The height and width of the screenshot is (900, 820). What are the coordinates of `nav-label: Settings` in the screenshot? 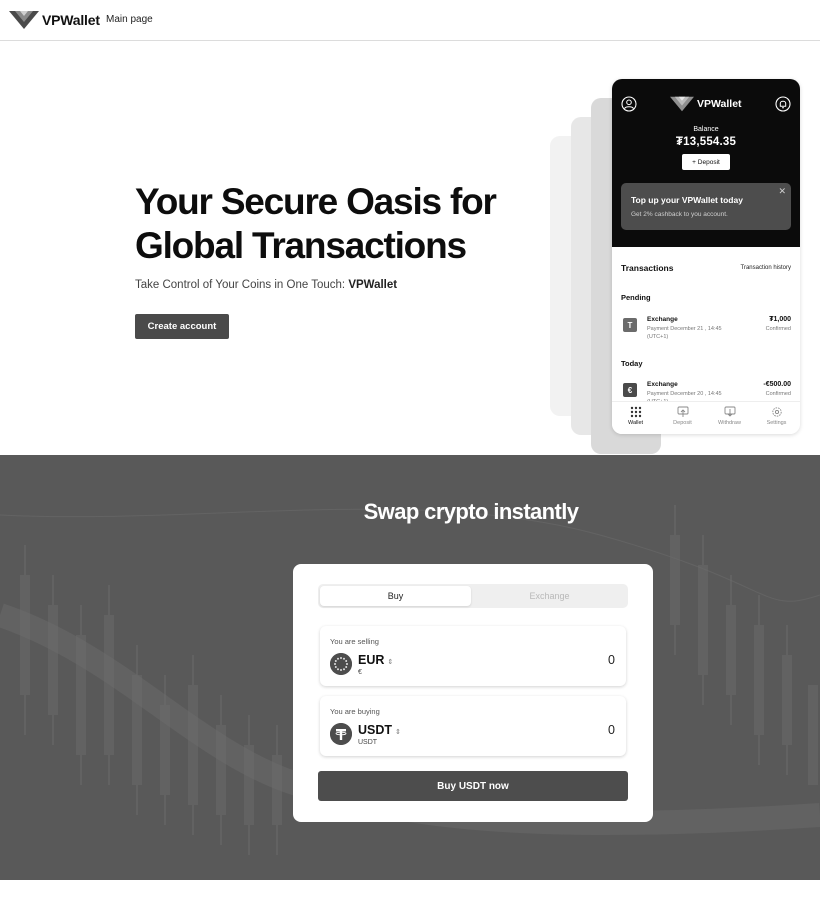 It's located at (776, 423).